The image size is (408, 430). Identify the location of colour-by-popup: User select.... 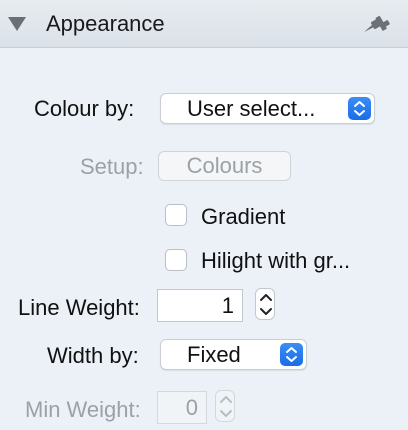
(267, 108).